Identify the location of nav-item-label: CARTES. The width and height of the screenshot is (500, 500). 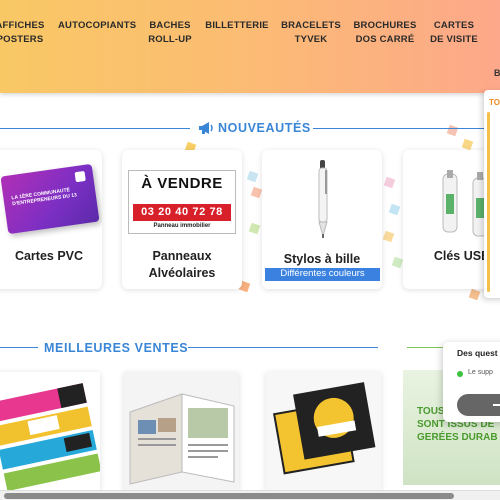
(454, 25).